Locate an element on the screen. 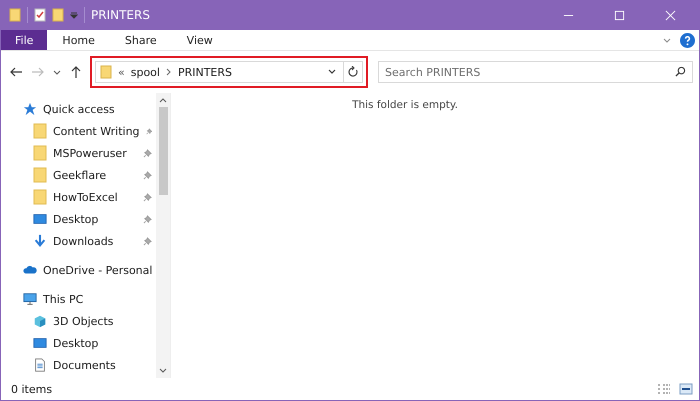 This screenshot has height=401, width=700. navigation-item: OneDrive - Personal is located at coordinates (78, 270).